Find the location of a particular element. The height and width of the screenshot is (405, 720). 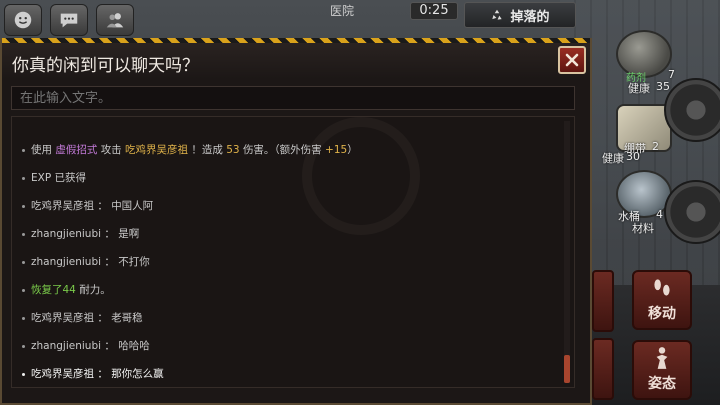

inventory-slot-medicine: 药剂 7 健康 35 is located at coordinates (645, 61).